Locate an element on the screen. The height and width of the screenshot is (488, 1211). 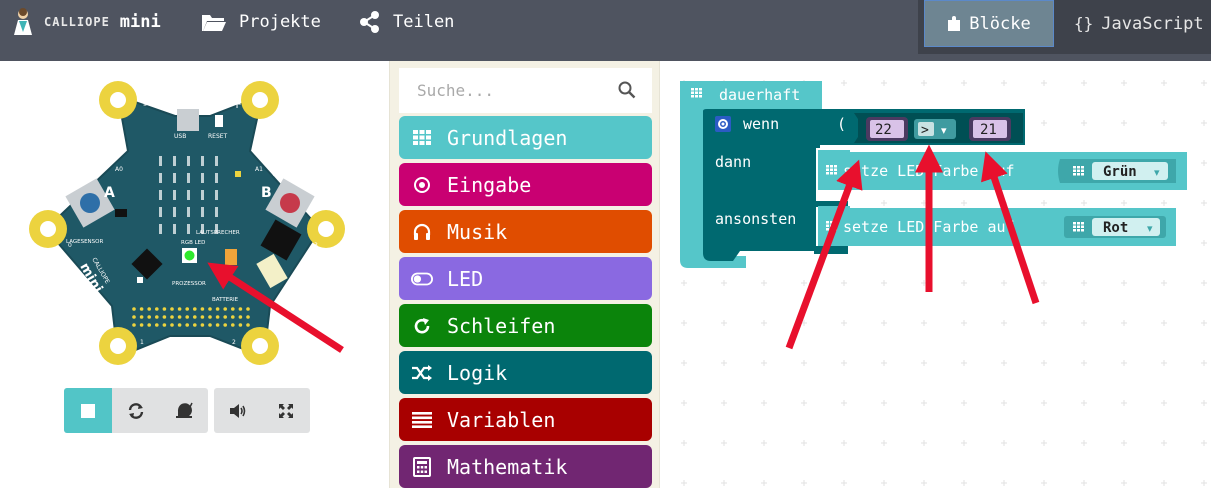
slow-motion-button is located at coordinates (184, 410).